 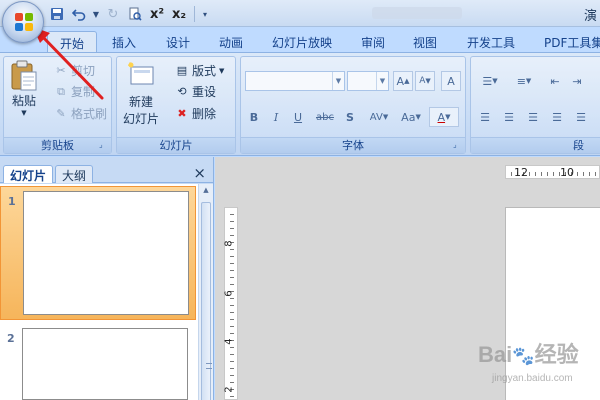 I want to click on character-spacing-button: AV ▼, so click(x=379, y=117).